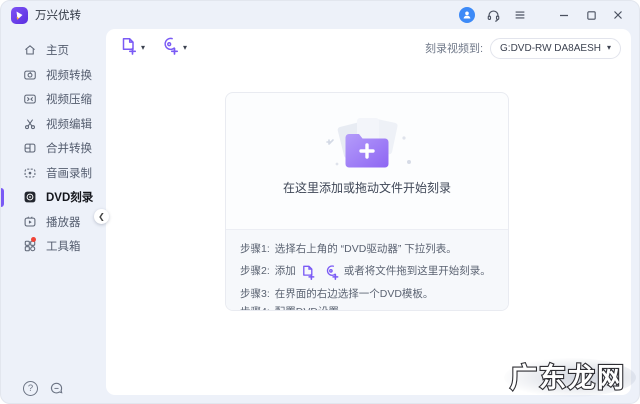 This screenshot has width=640, height=404. What do you see at coordinates (30, 222) in the screenshot?
I see `player-icon` at bounding box center [30, 222].